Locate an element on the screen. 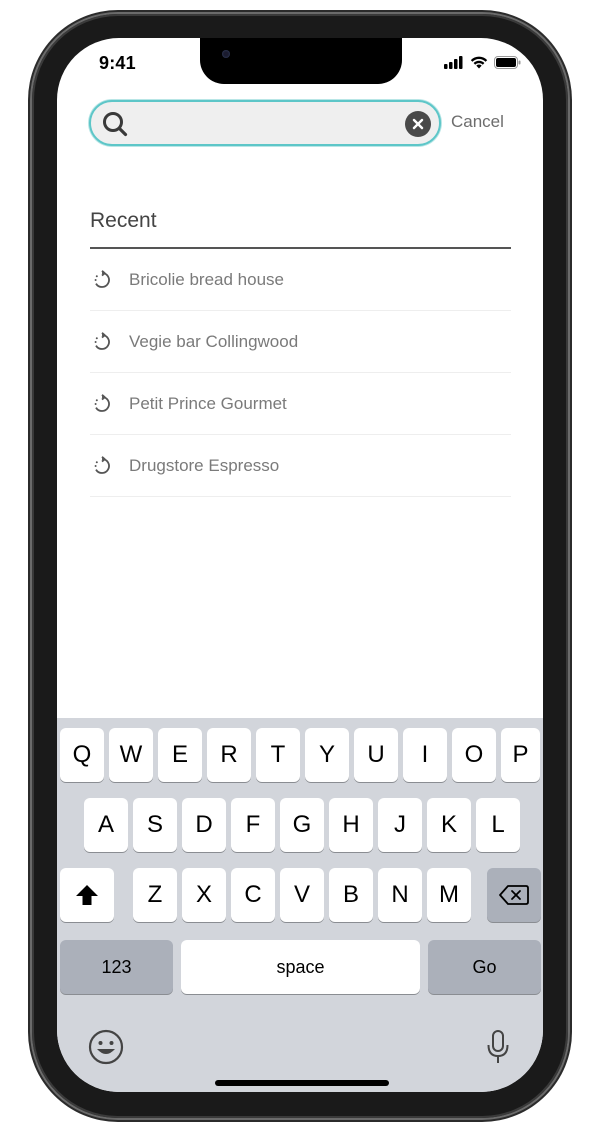  key-n: N is located at coordinates (400, 895).